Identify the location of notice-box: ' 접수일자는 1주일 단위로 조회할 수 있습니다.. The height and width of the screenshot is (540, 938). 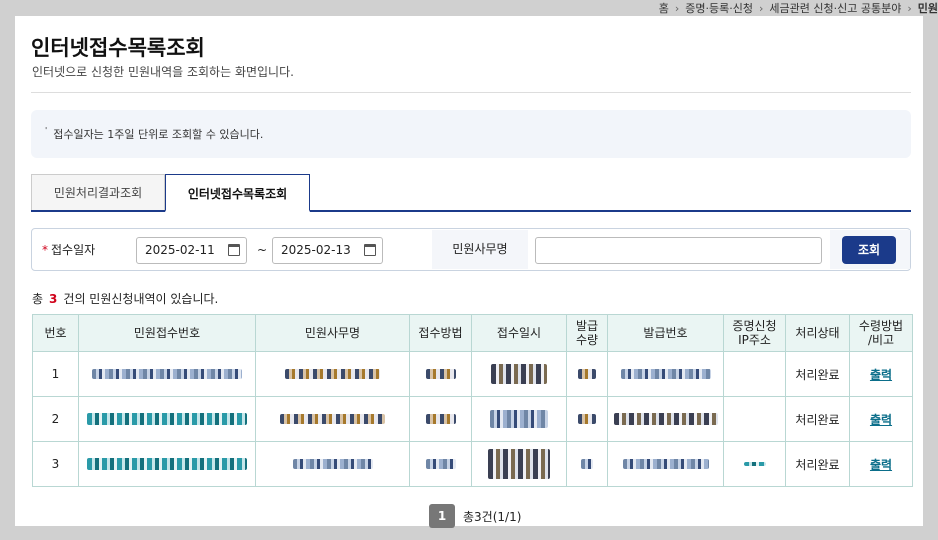
(471, 134).